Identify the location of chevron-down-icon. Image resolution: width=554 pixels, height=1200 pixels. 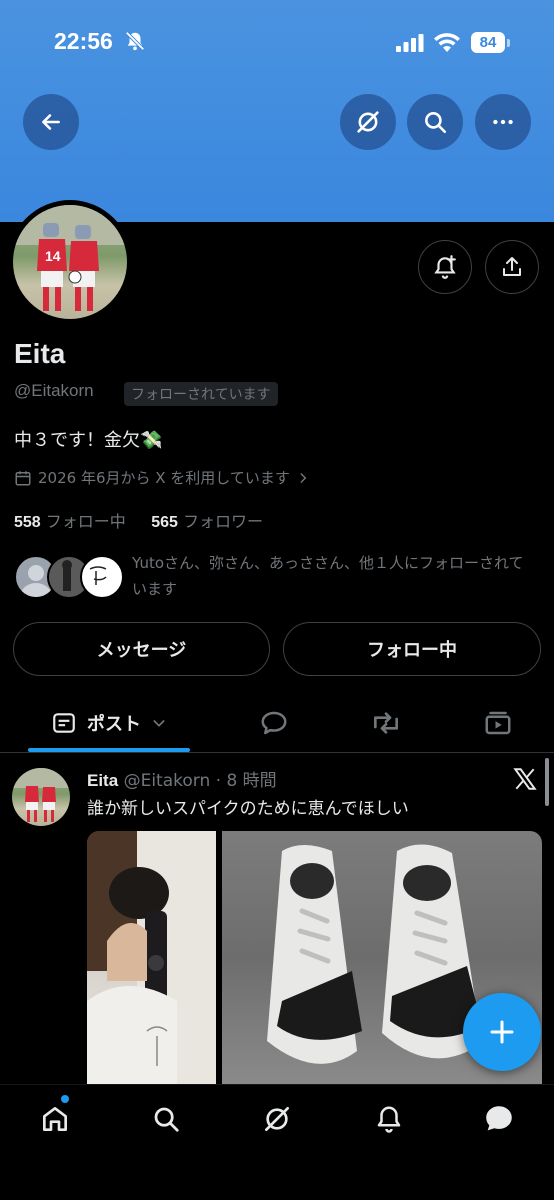
(159, 723).